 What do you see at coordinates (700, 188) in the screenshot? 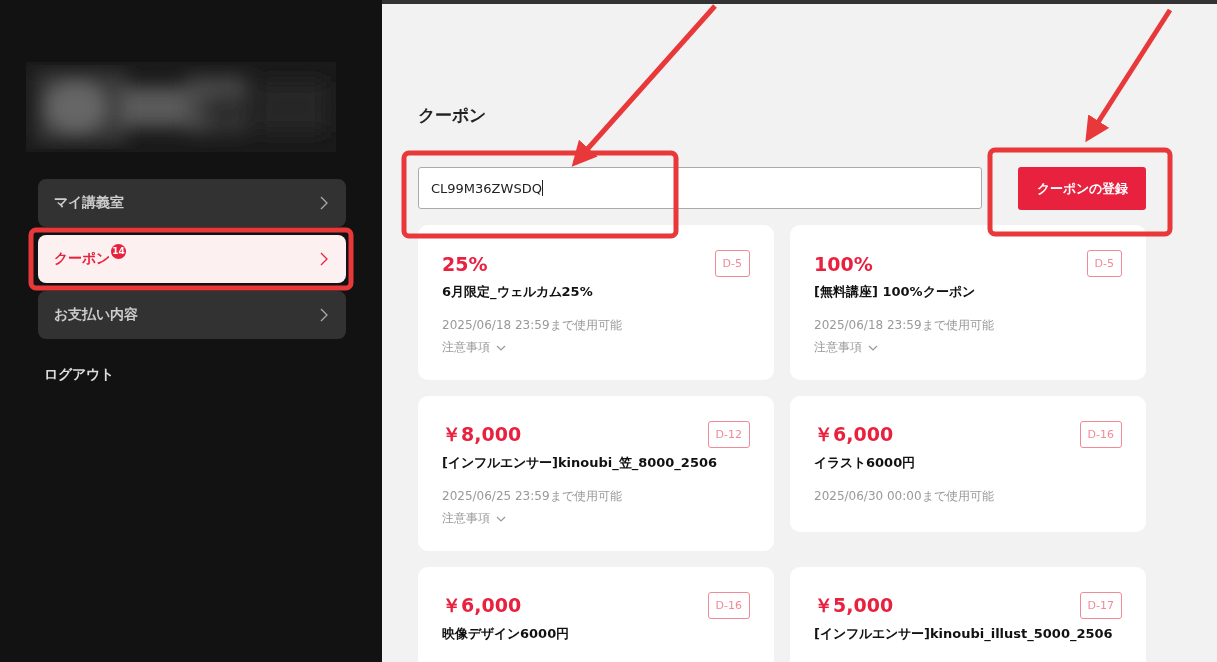
I see `coupon-code-field: CL99M36ZWSDQ` at bounding box center [700, 188].